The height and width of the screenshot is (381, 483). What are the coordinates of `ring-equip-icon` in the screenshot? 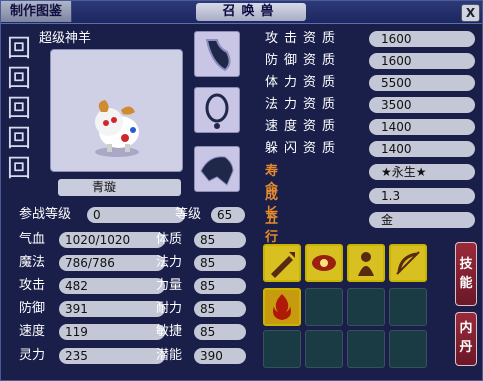 It's located at (217, 111).